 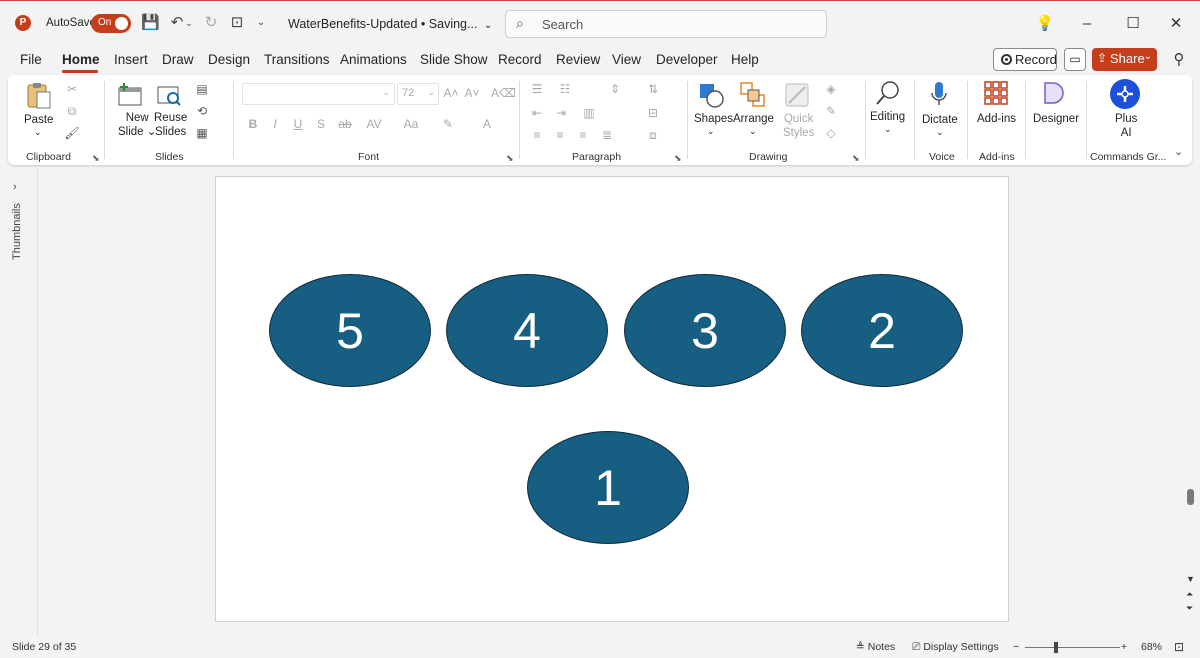 What do you see at coordinates (38, 120) in the screenshot?
I see `paste-label: Paste` at bounding box center [38, 120].